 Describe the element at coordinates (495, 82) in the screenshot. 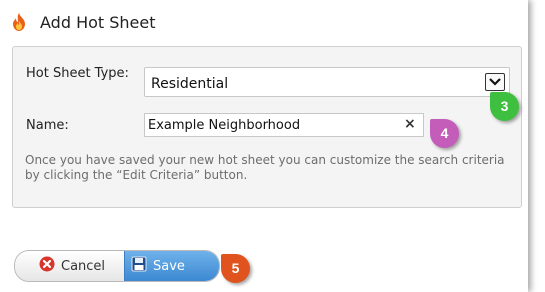

I see `chevron-down-icon` at that location.